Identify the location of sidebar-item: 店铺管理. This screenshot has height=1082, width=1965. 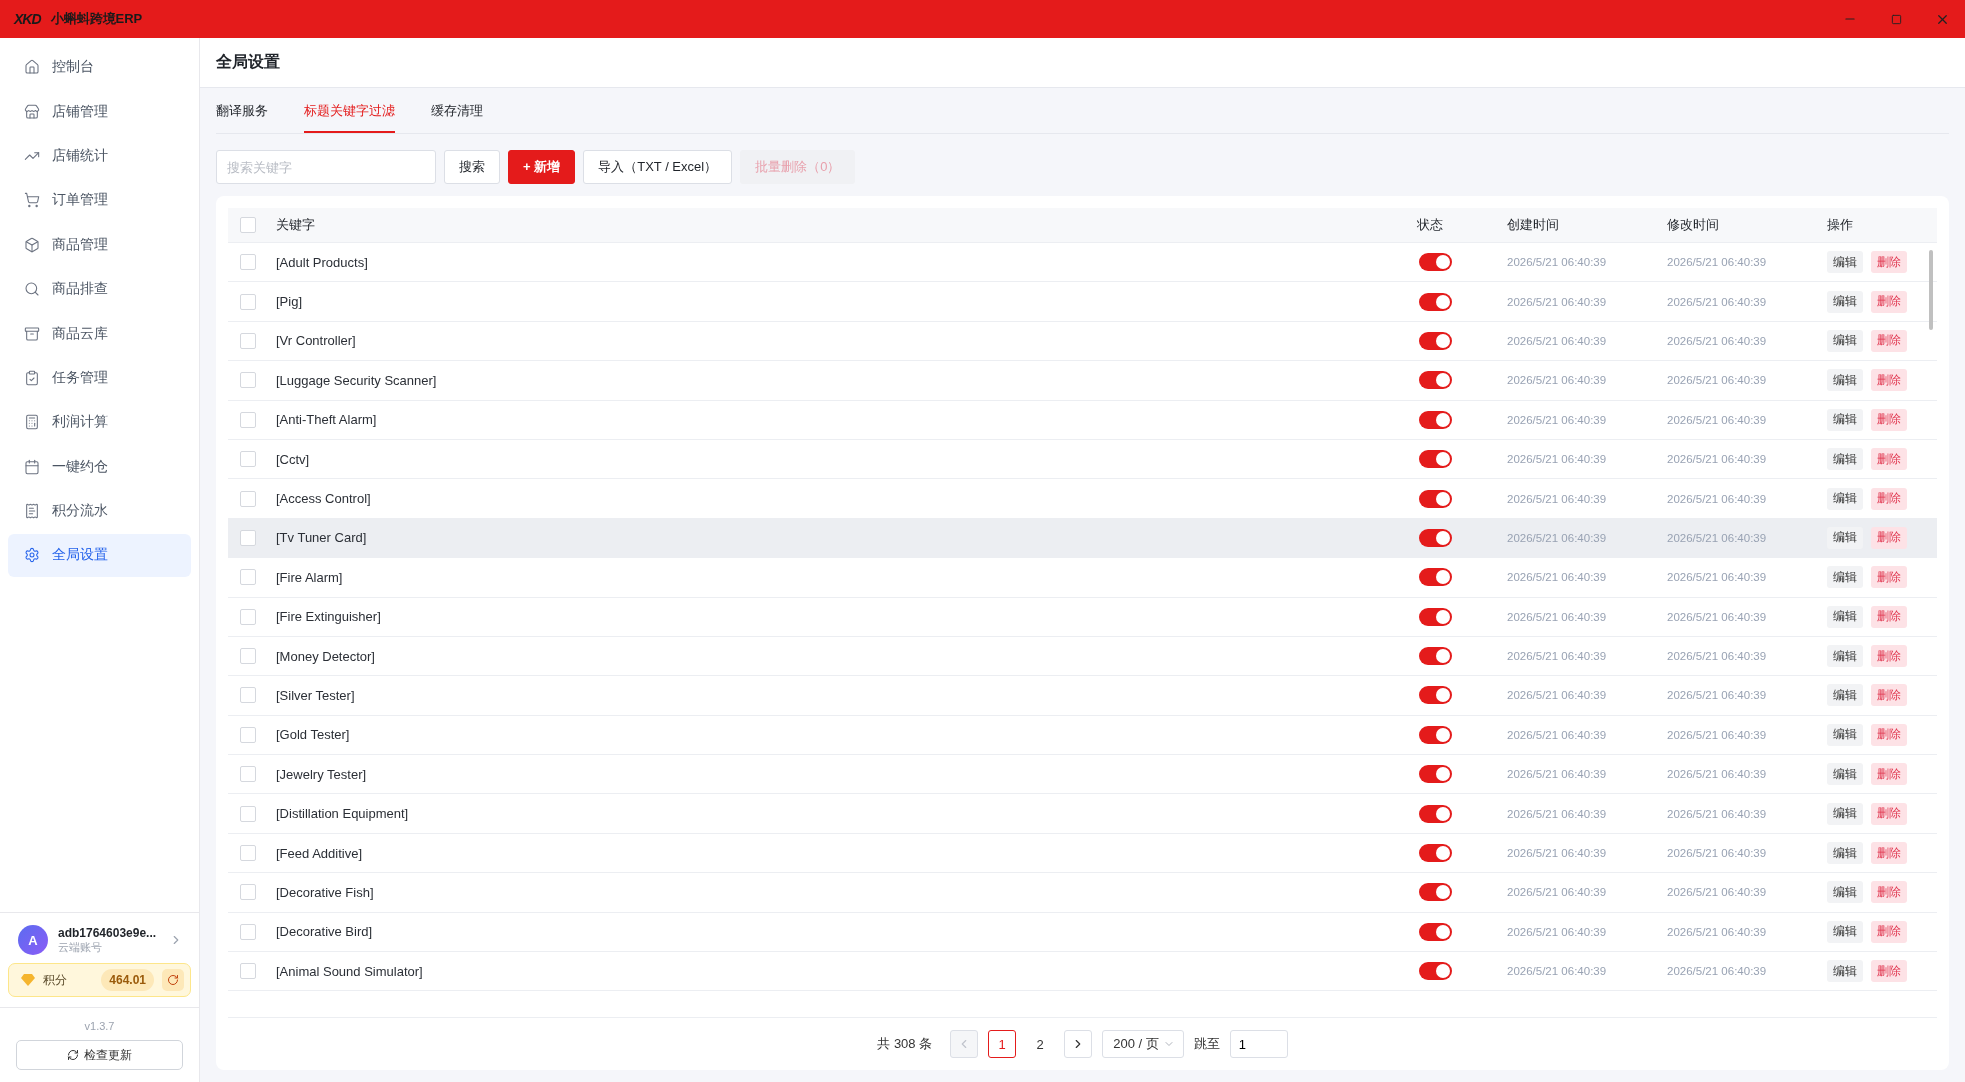
(99, 111).